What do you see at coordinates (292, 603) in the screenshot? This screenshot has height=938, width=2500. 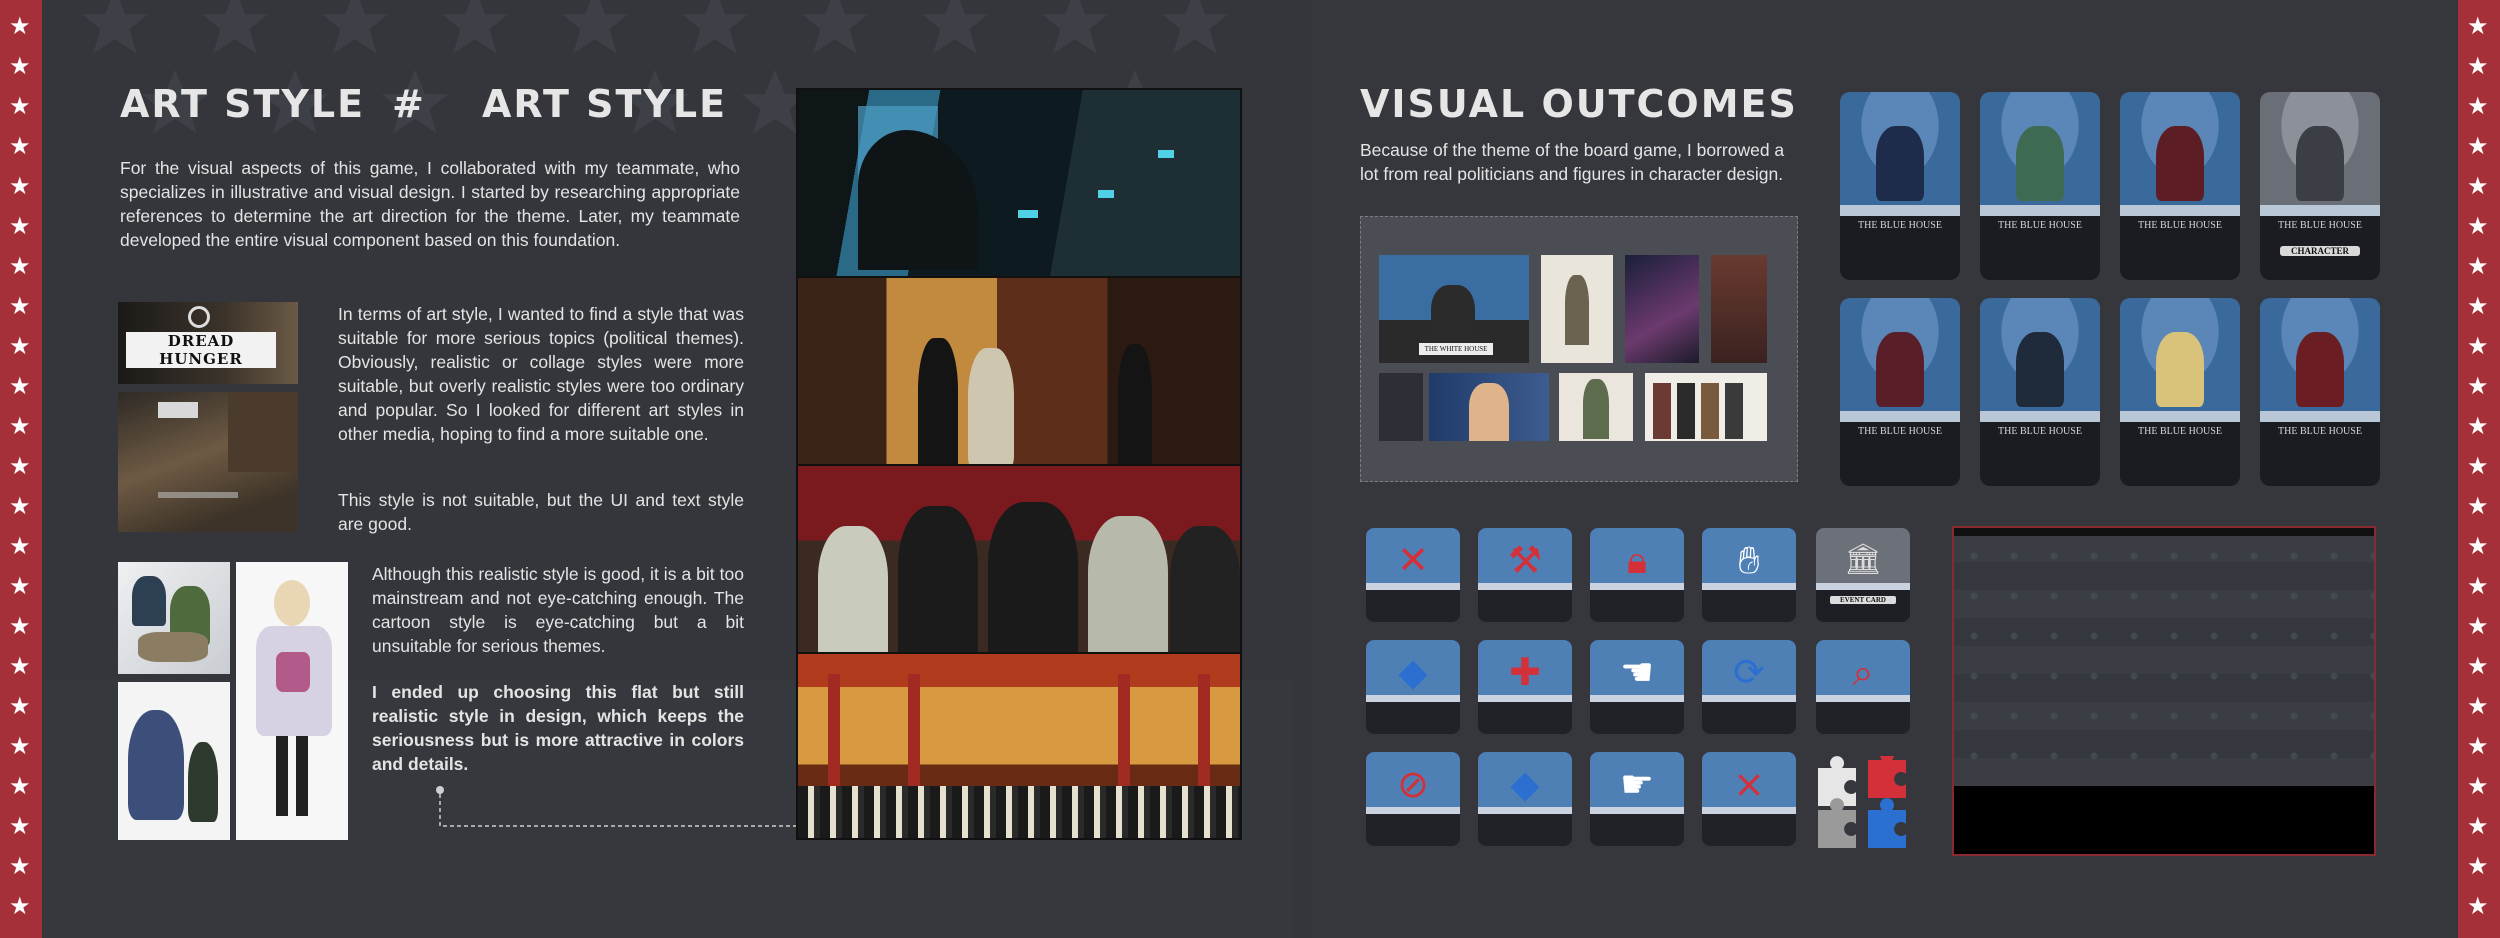 I see `character-head` at bounding box center [292, 603].